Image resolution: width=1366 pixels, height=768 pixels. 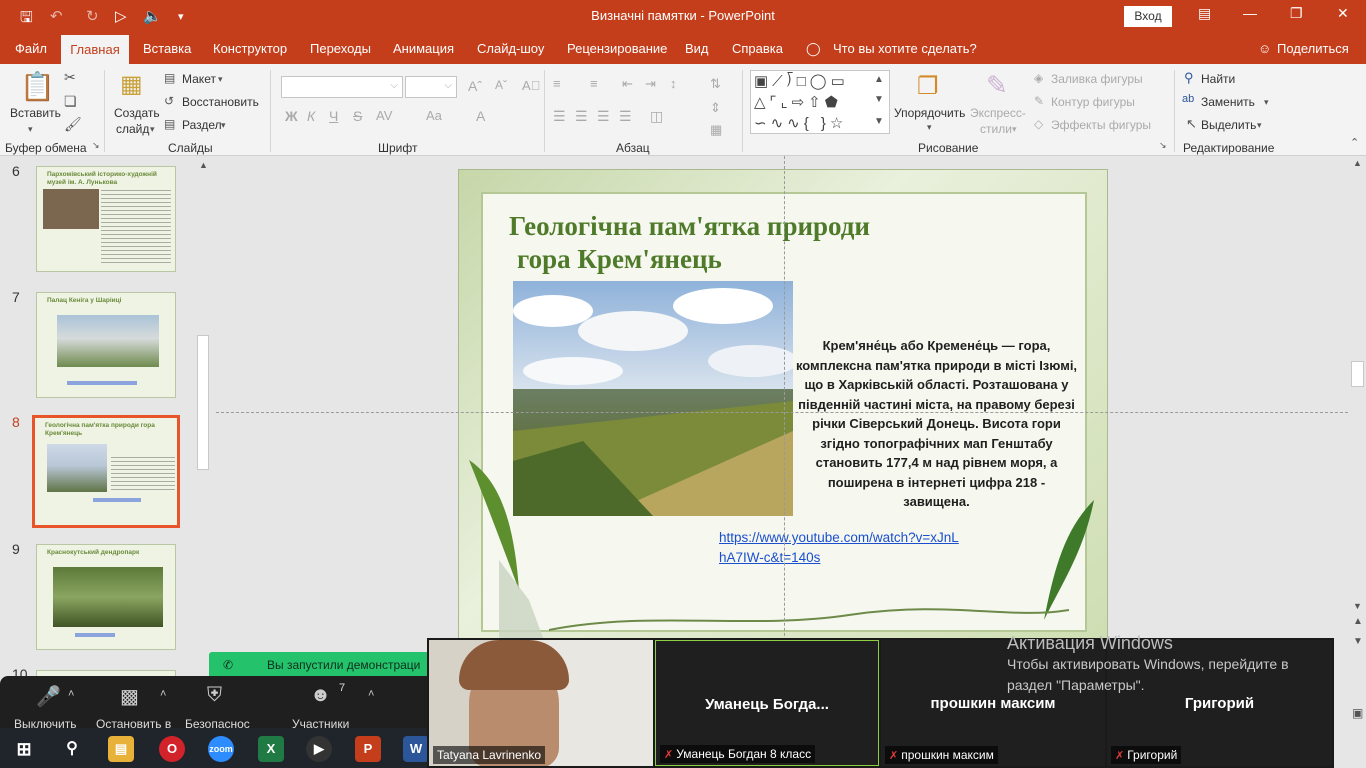 I want to click on close-icon: ✕, so click(x=1343, y=13).